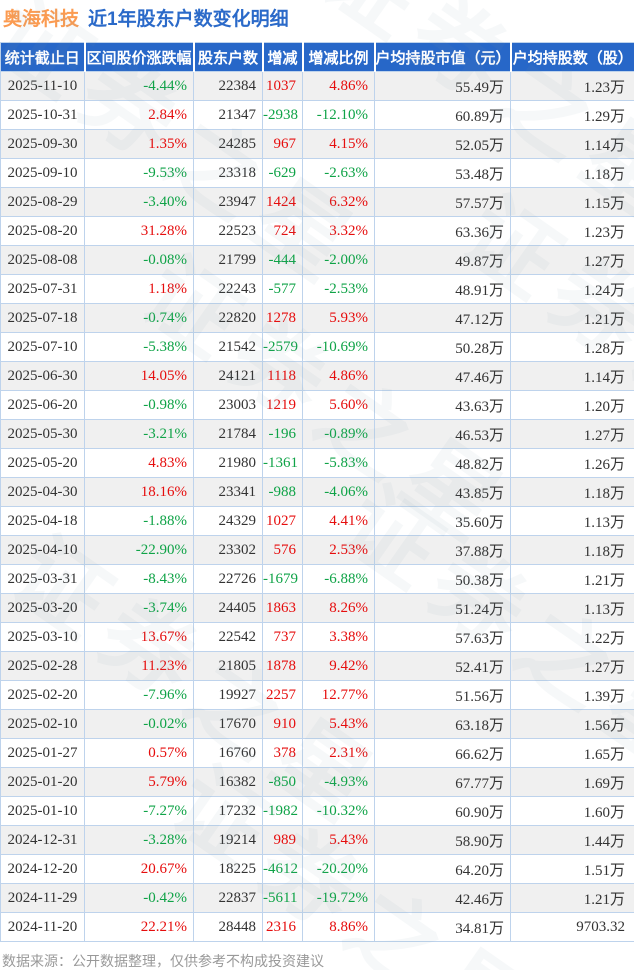  What do you see at coordinates (228, 927) in the screenshot?
I see `holder-count-cell: 28448` at bounding box center [228, 927].